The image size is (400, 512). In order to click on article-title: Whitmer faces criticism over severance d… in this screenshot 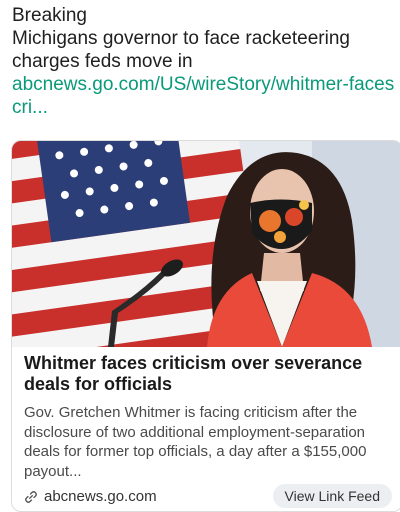, I will do `click(212, 374)`.